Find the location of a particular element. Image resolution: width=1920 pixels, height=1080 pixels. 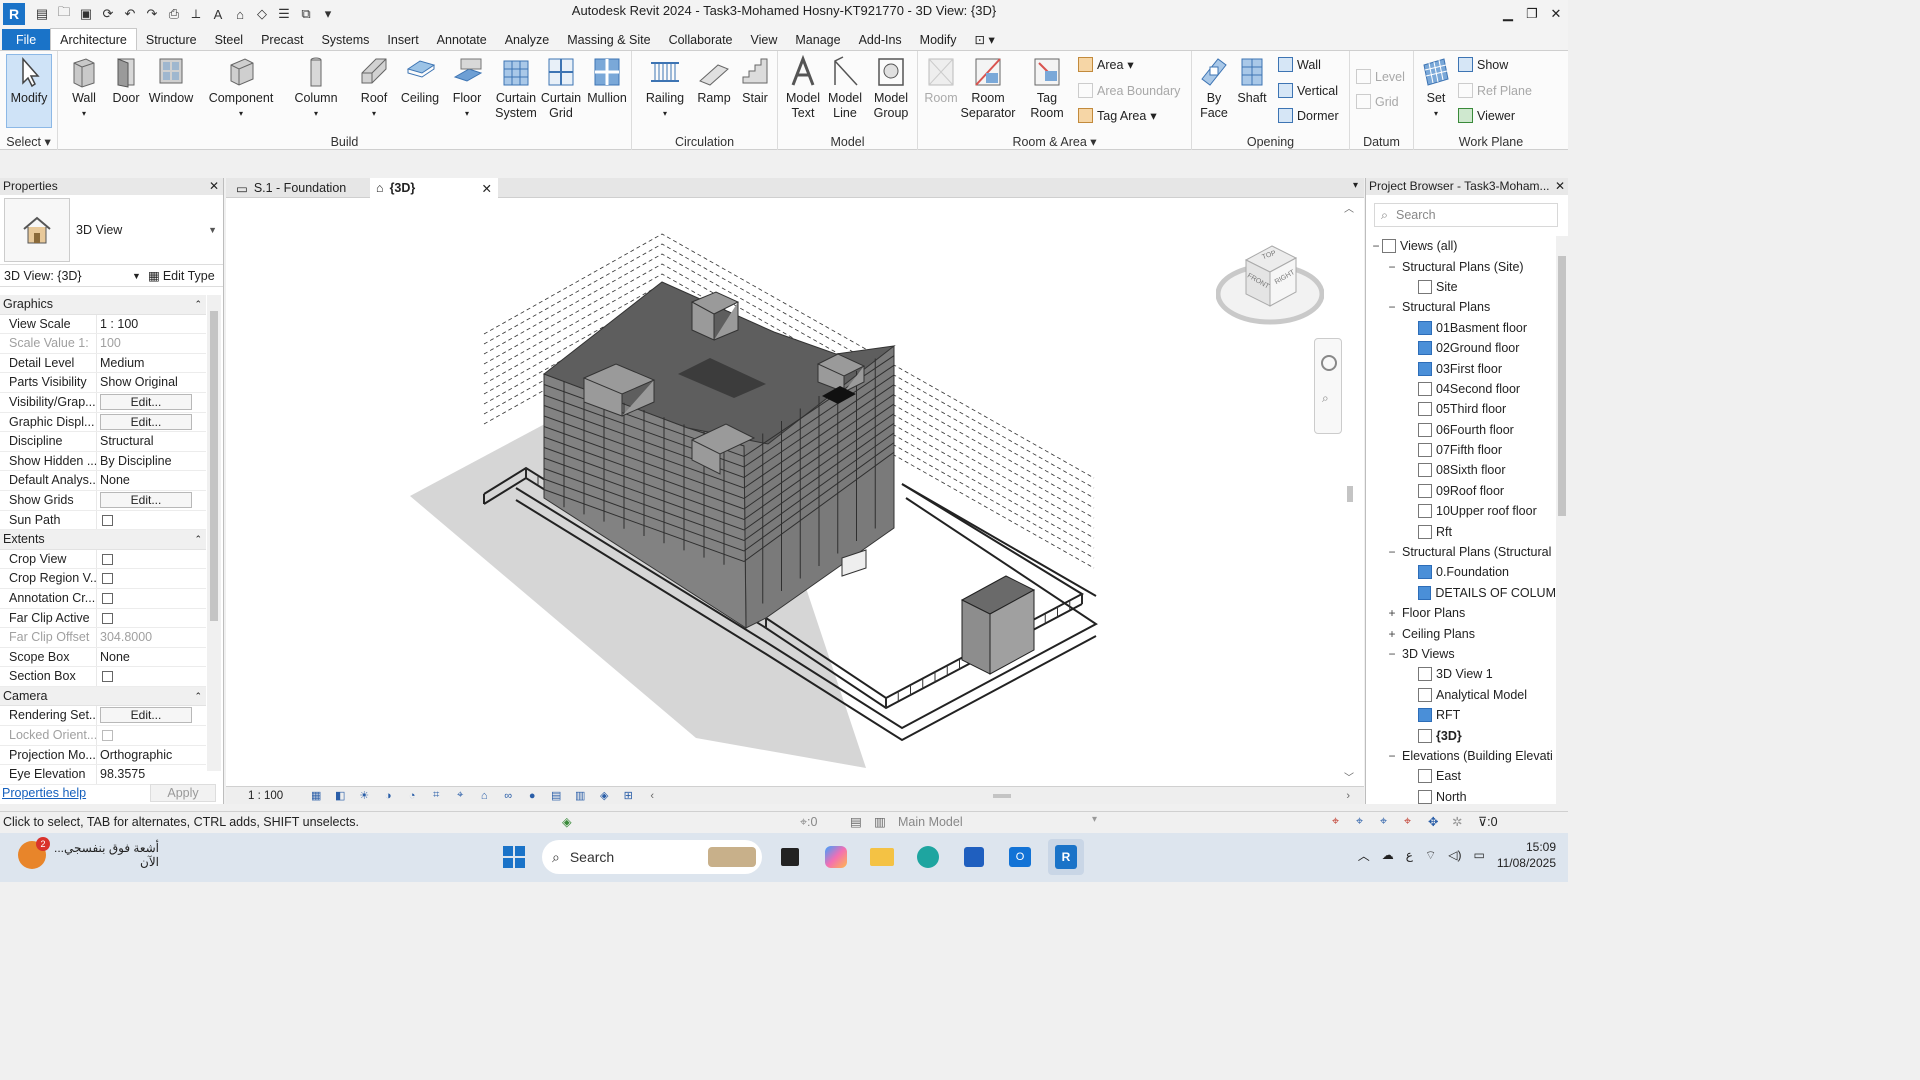

curtain-grid-button: Curtain Grid is located at coordinates (561, 88).